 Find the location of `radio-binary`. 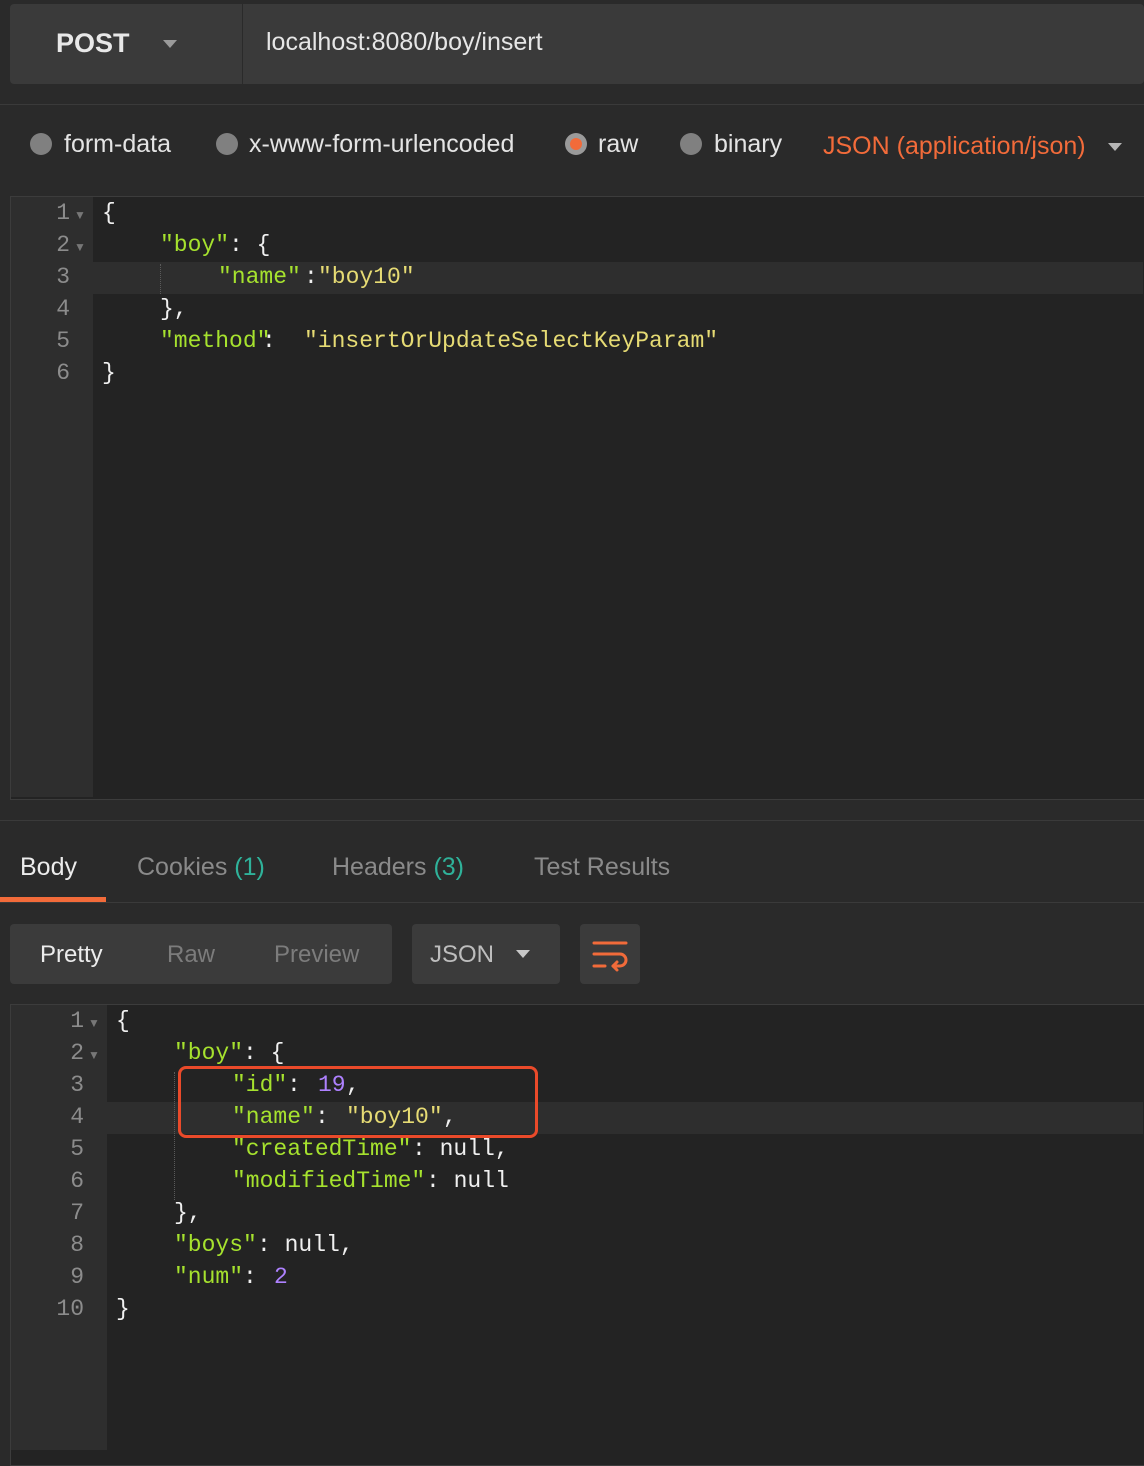

radio-binary is located at coordinates (691, 144).